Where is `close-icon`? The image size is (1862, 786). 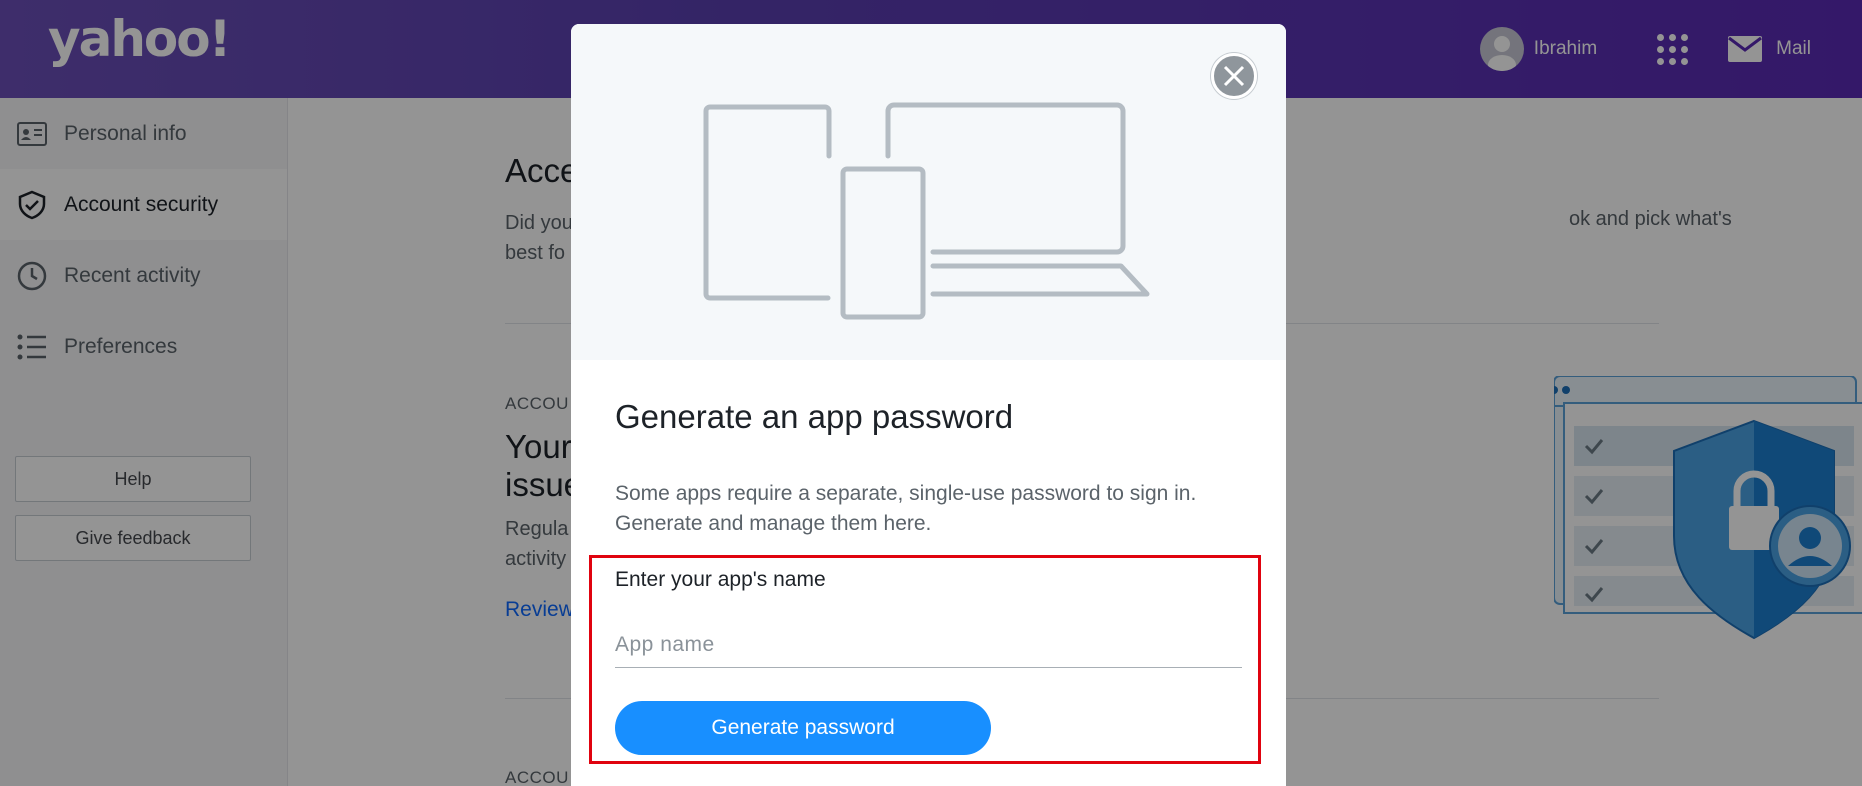
close-icon is located at coordinates (1234, 76).